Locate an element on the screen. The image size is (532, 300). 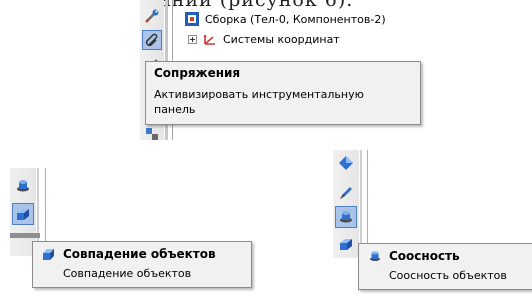
paperclip-icon is located at coordinates (151, 40).